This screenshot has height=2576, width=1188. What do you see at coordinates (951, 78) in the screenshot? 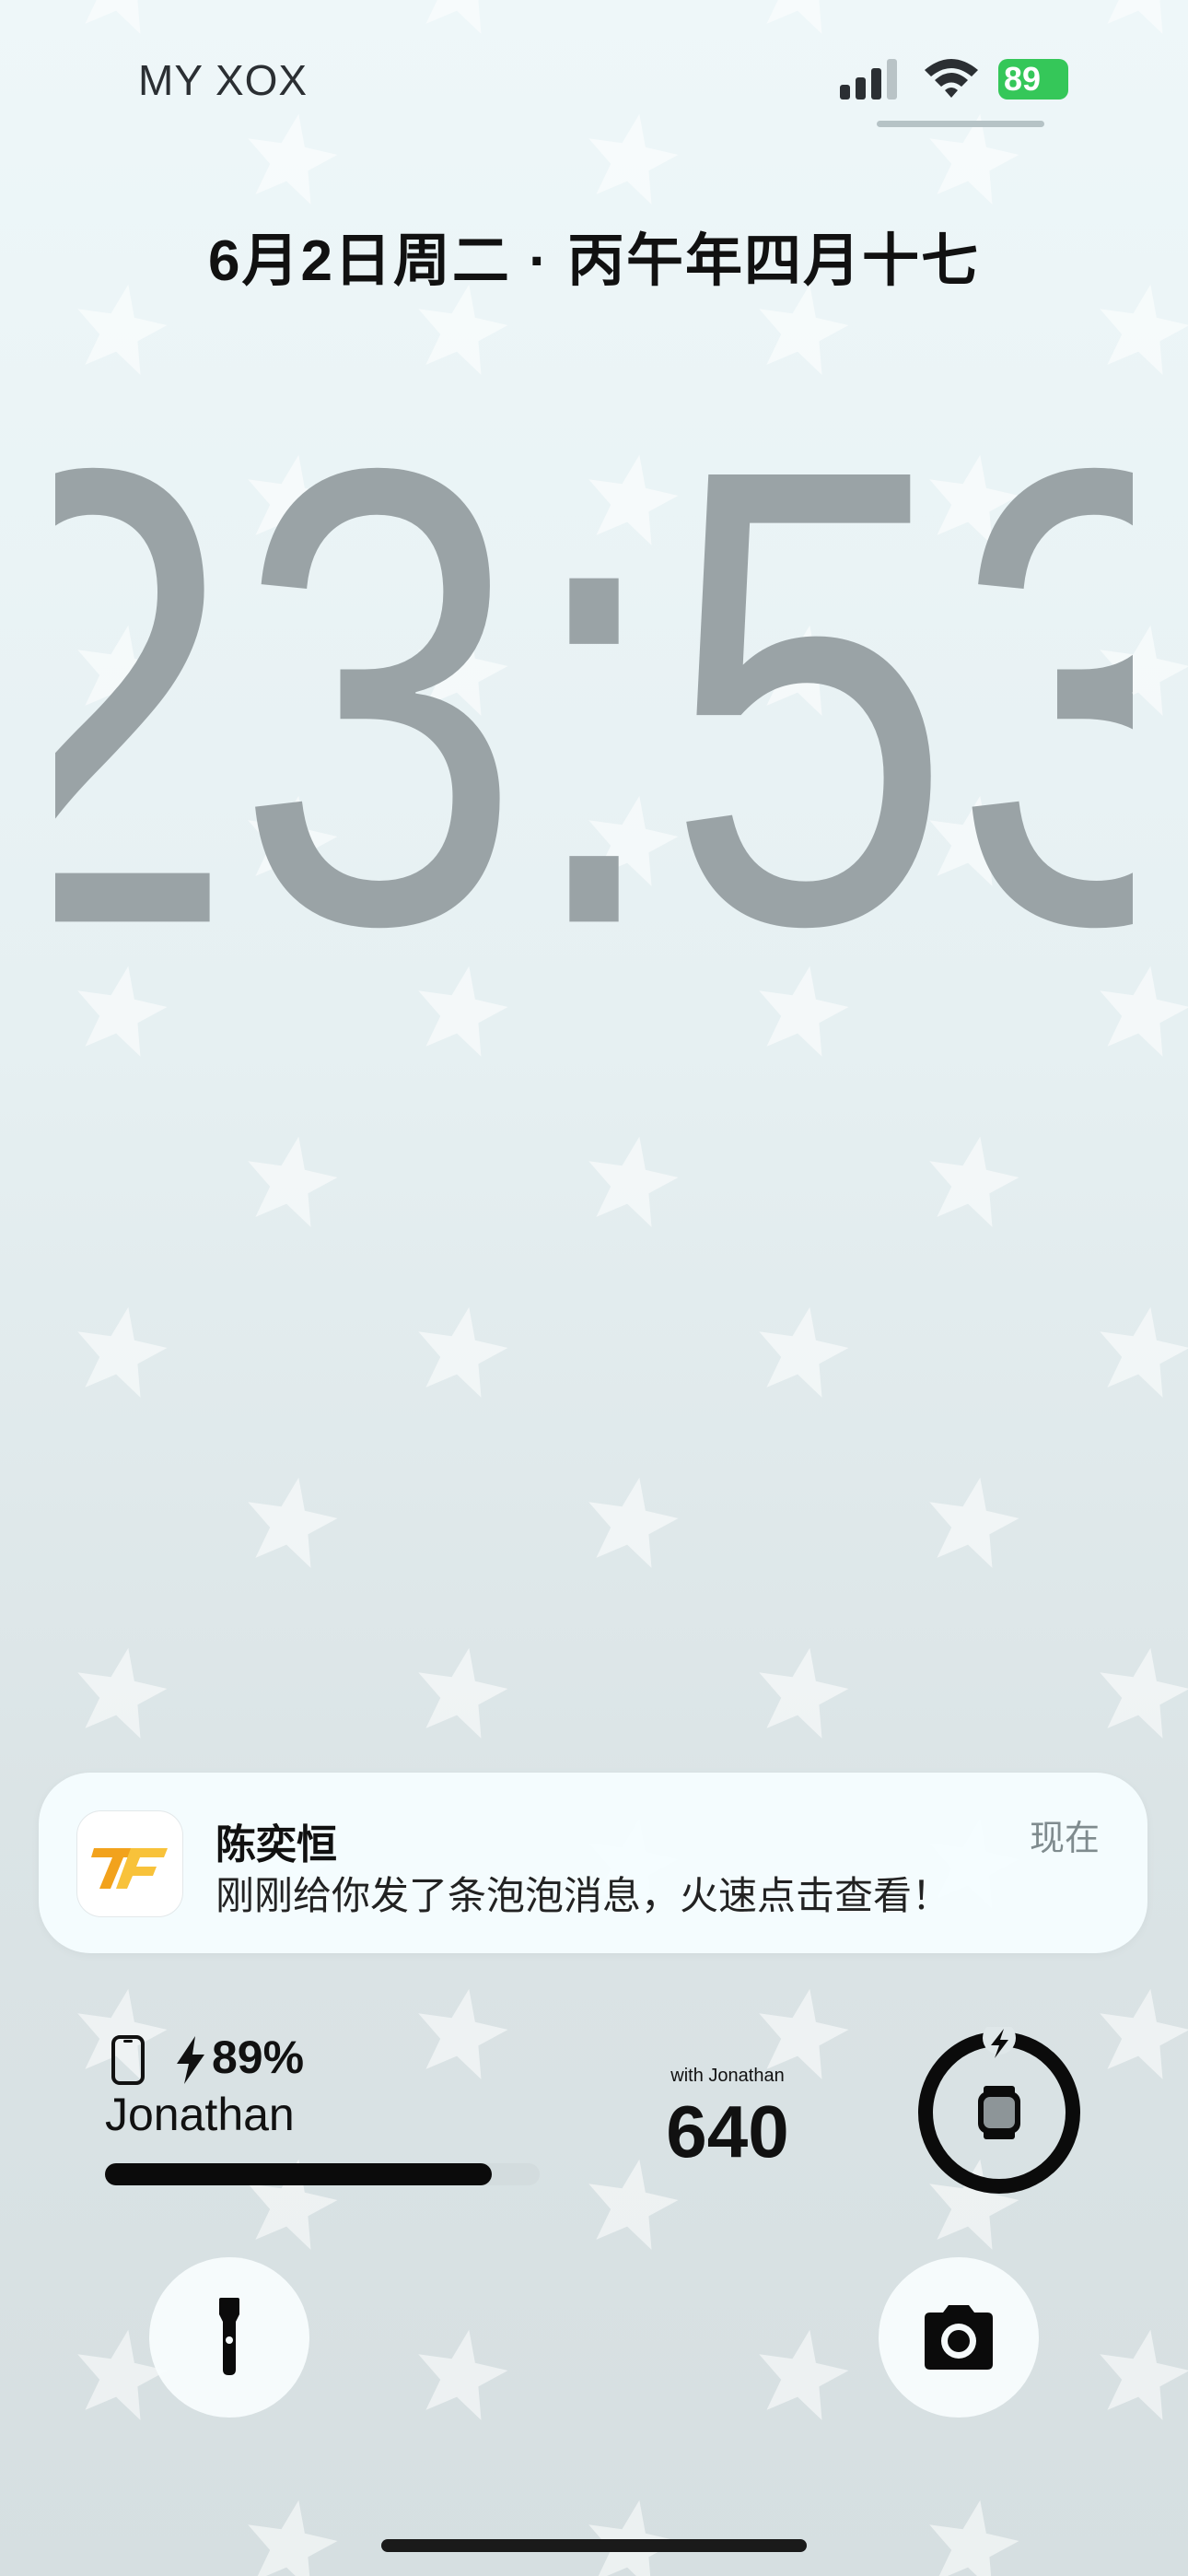
I see `wifi-icon` at bounding box center [951, 78].